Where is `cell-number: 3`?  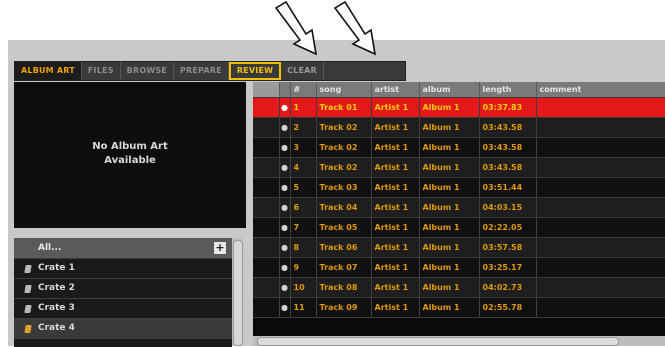 cell-number: 3 is located at coordinates (303, 147).